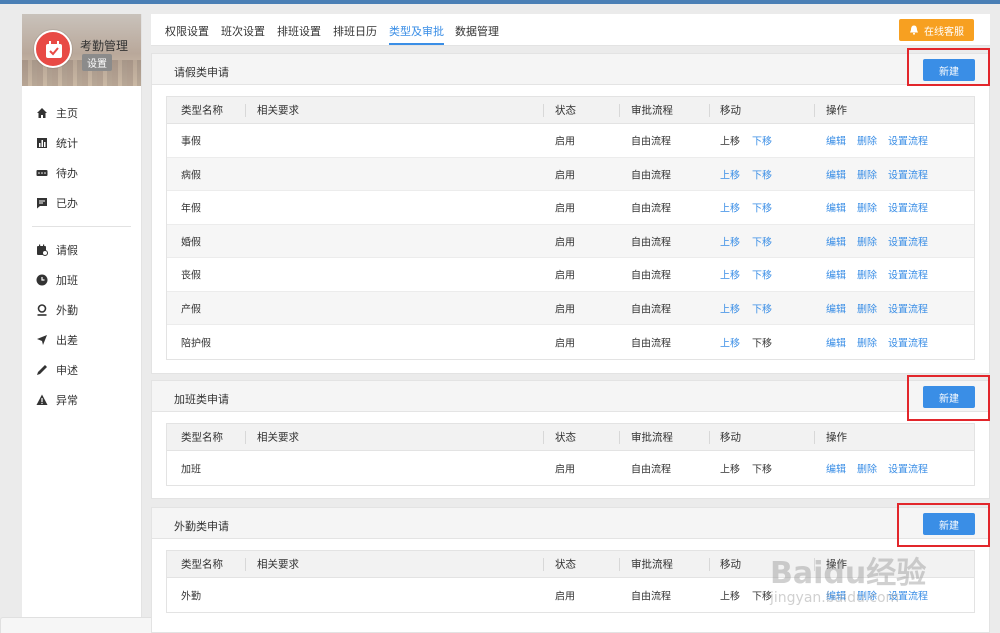  I want to click on nav-label: 出差, so click(67, 340).